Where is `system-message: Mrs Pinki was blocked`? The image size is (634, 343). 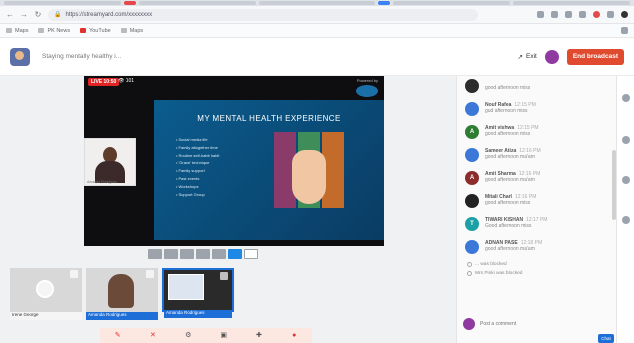
system-message: Mrs Pinki was blocked is located at coordinates (536, 273).